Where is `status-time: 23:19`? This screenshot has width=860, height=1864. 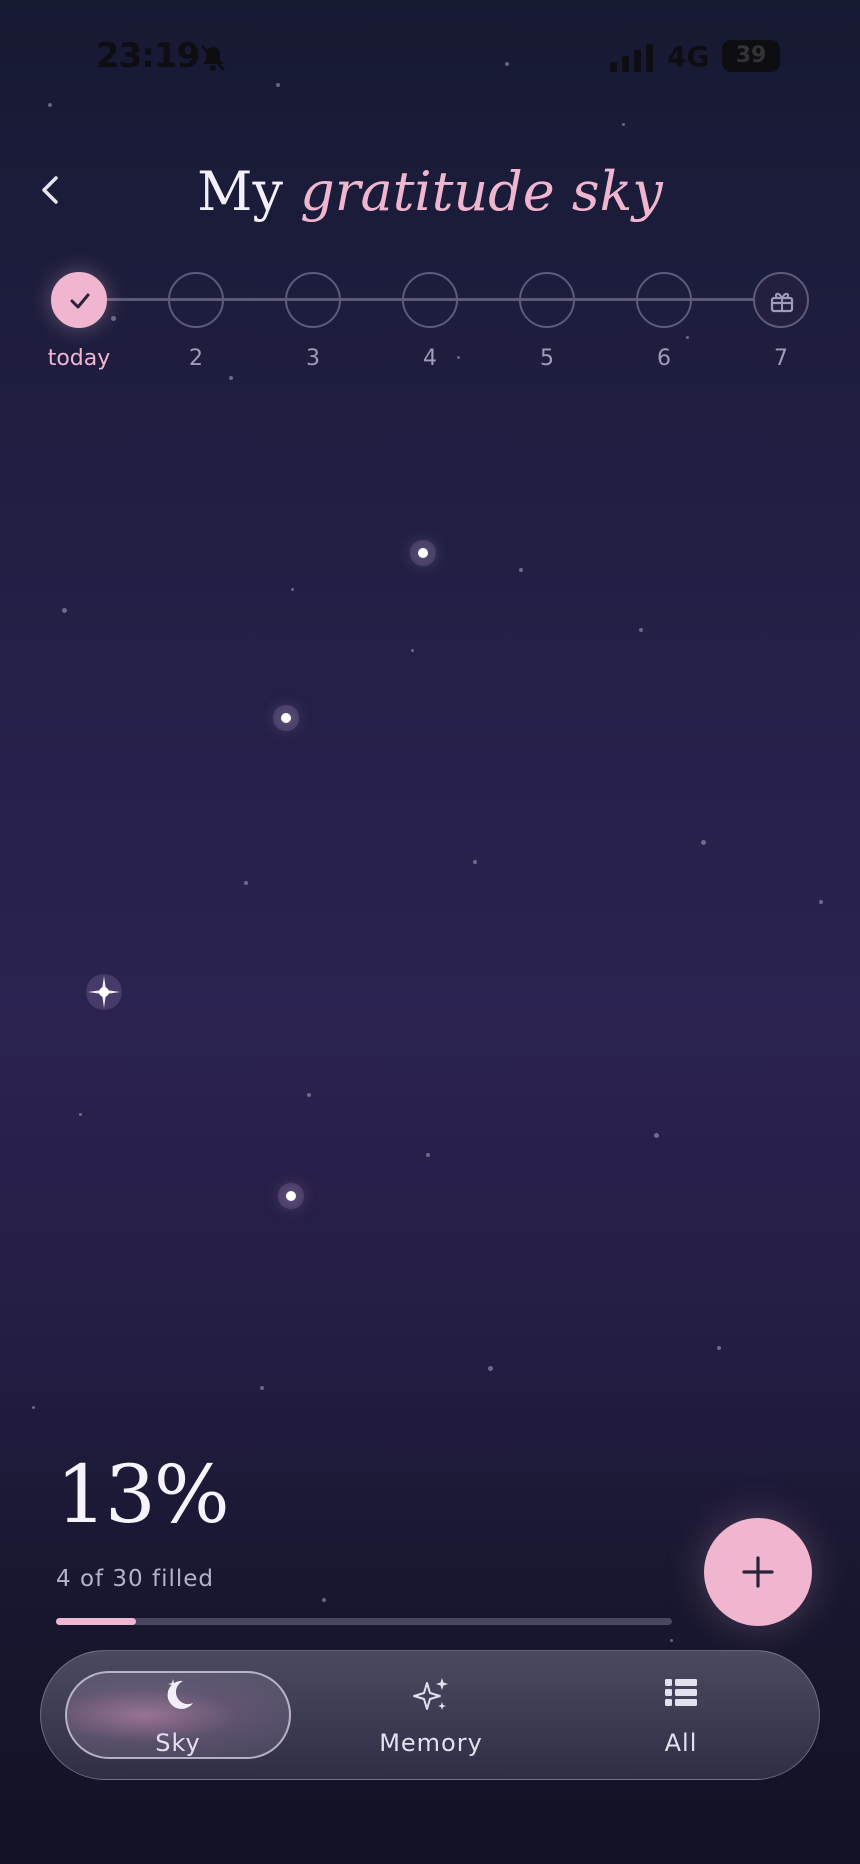 status-time: 23:19 is located at coordinates (148, 56).